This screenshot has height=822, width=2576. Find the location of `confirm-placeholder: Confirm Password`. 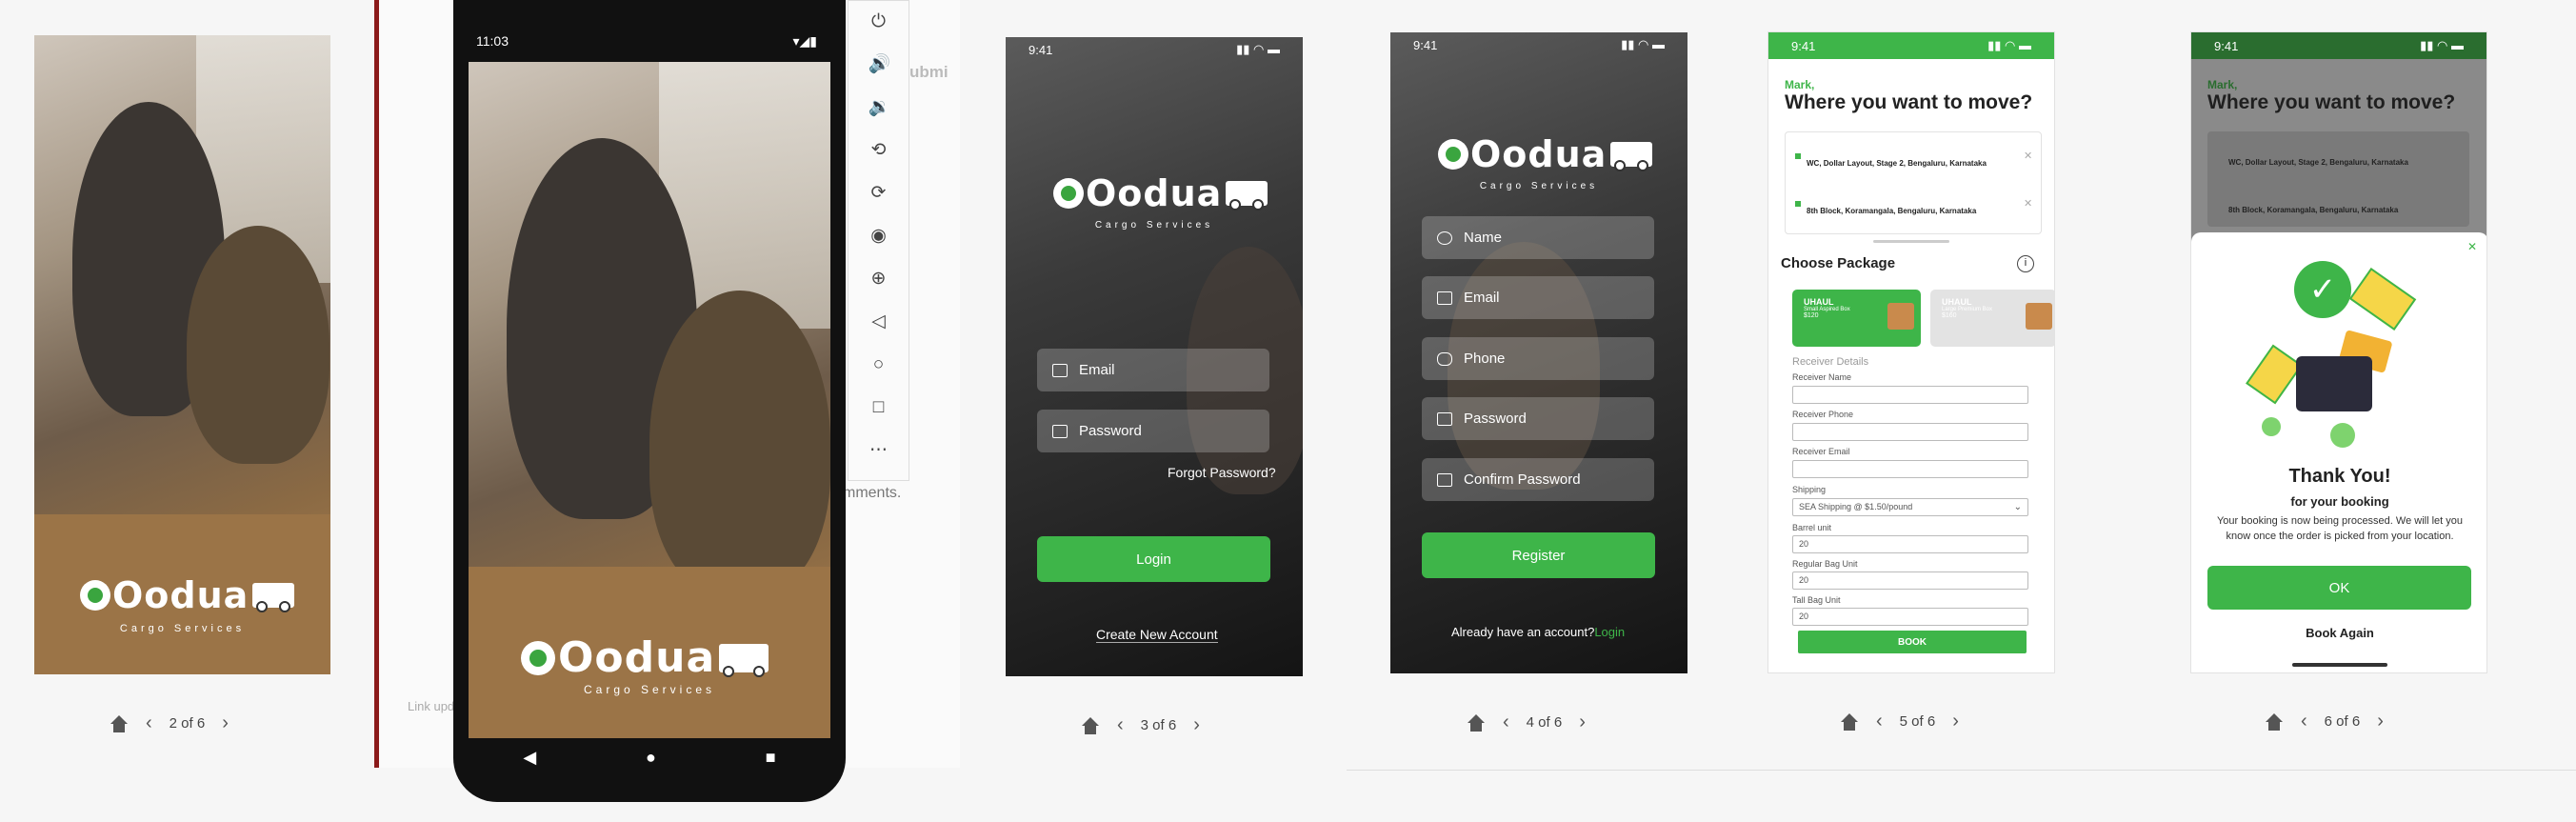

confirm-placeholder: Confirm Password is located at coordinates (1522, 479).